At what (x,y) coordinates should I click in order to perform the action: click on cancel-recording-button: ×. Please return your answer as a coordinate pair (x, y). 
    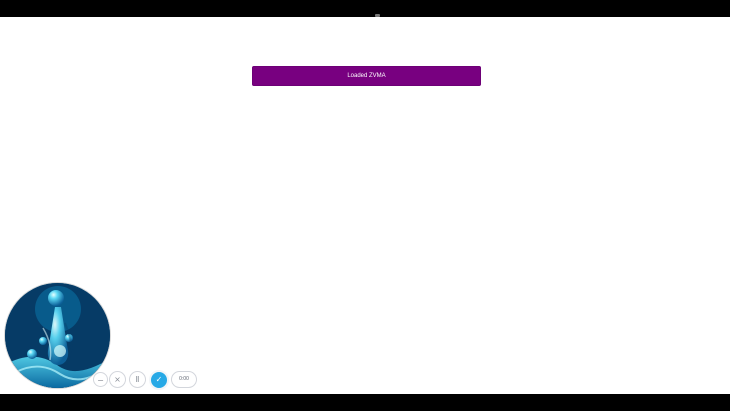
    Looking at the image, I should click on (117, 379).